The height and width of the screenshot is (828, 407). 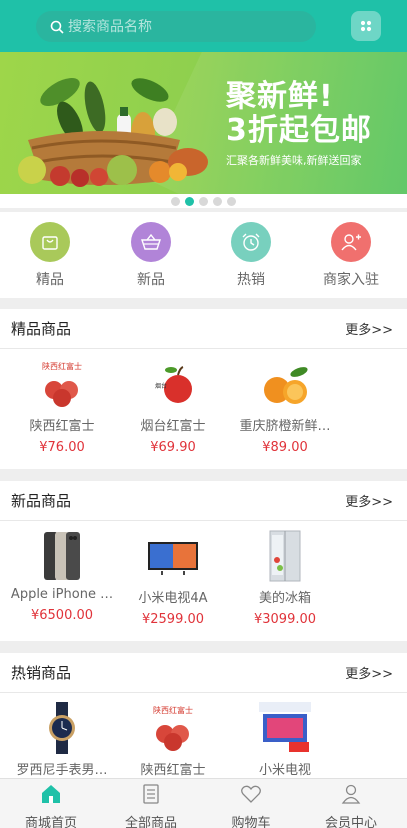 I want to click on user-add-icon, so click(x=351, y=242).